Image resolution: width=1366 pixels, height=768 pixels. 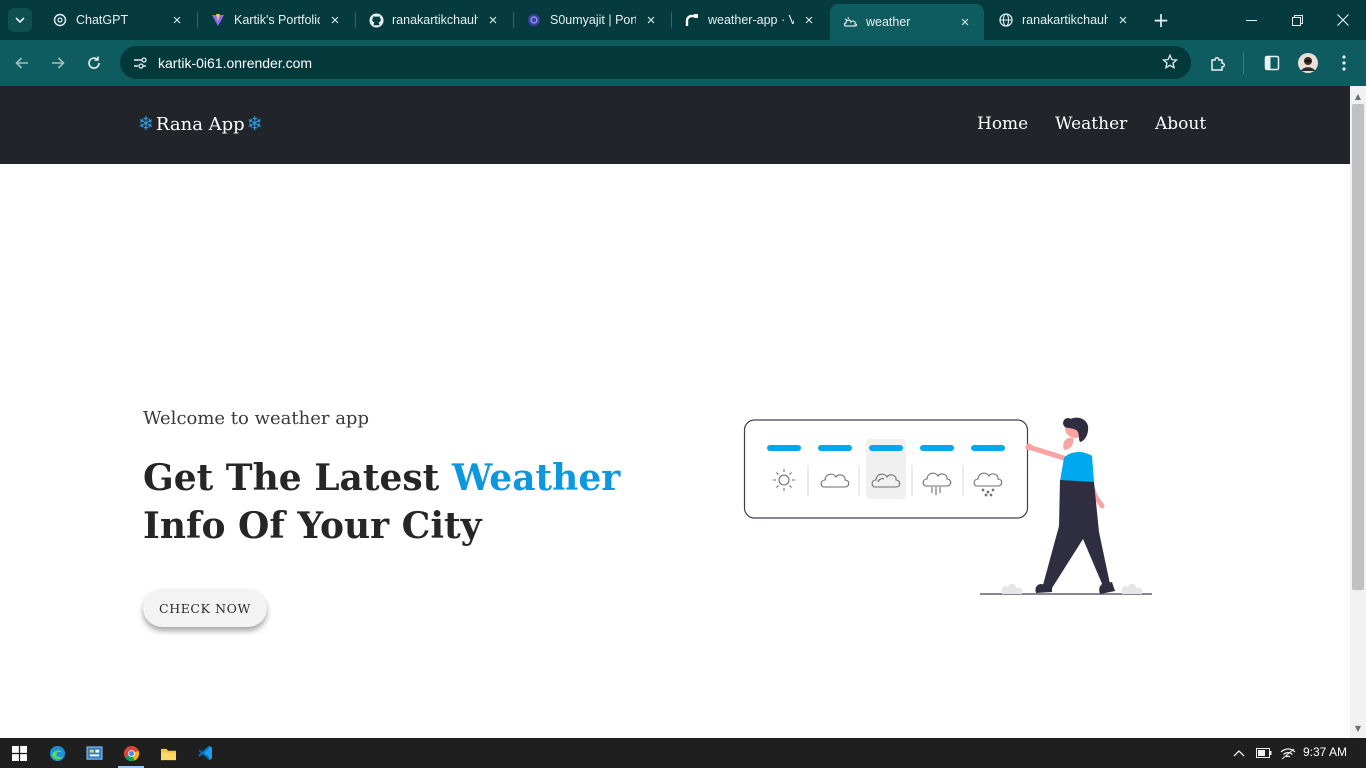 I want to click on site-navbar: ❄ Rana App ❄ Home Weather About, so click(x=675, y=125).